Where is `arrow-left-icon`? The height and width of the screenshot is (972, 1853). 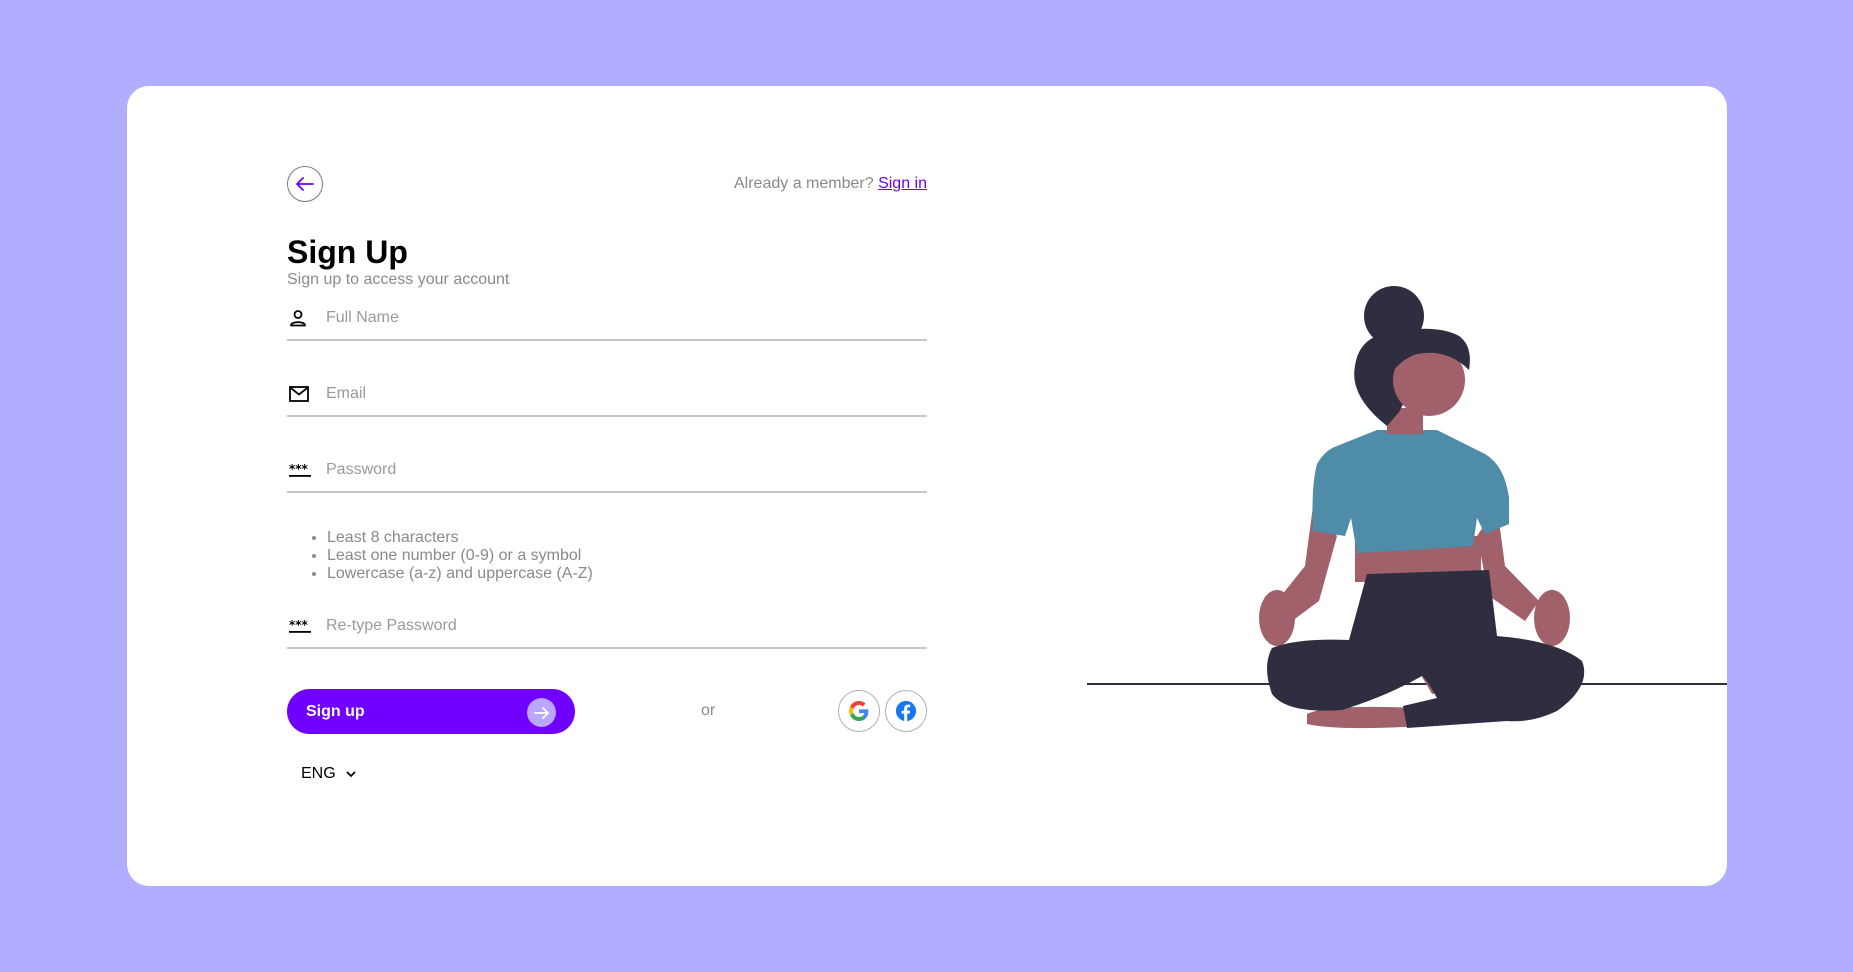
arrow-left-icon is located at coordinates (305, 184).